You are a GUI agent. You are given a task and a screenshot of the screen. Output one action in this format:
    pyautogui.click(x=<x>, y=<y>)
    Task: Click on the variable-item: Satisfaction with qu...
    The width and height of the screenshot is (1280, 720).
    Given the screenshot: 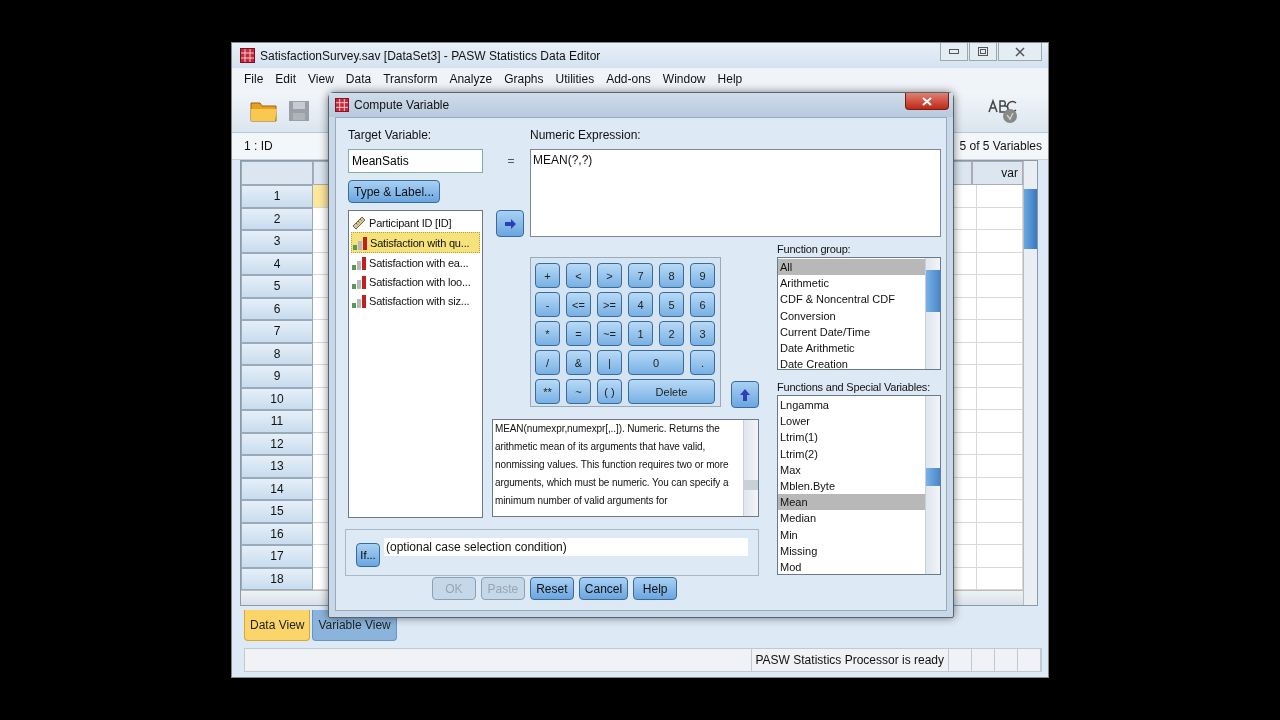 What is the action you would take?
    pyautogui.click(x=415, y=242)
    